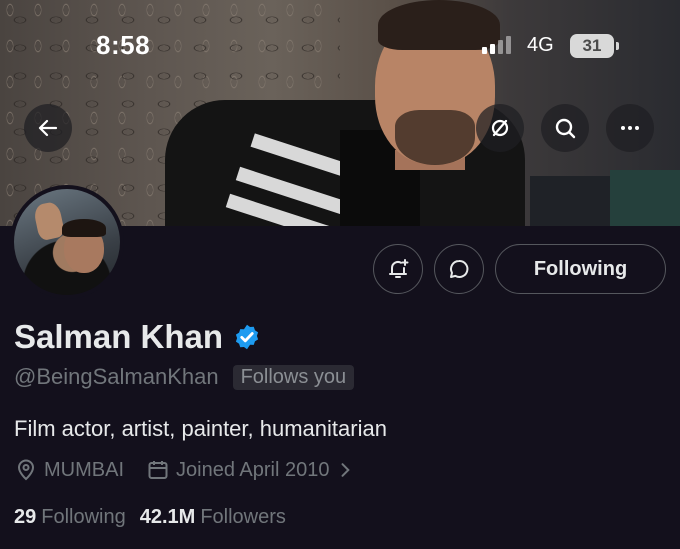 This screenshot has height=549, width=680. I want to click on notifications-button, so click(398, 269).